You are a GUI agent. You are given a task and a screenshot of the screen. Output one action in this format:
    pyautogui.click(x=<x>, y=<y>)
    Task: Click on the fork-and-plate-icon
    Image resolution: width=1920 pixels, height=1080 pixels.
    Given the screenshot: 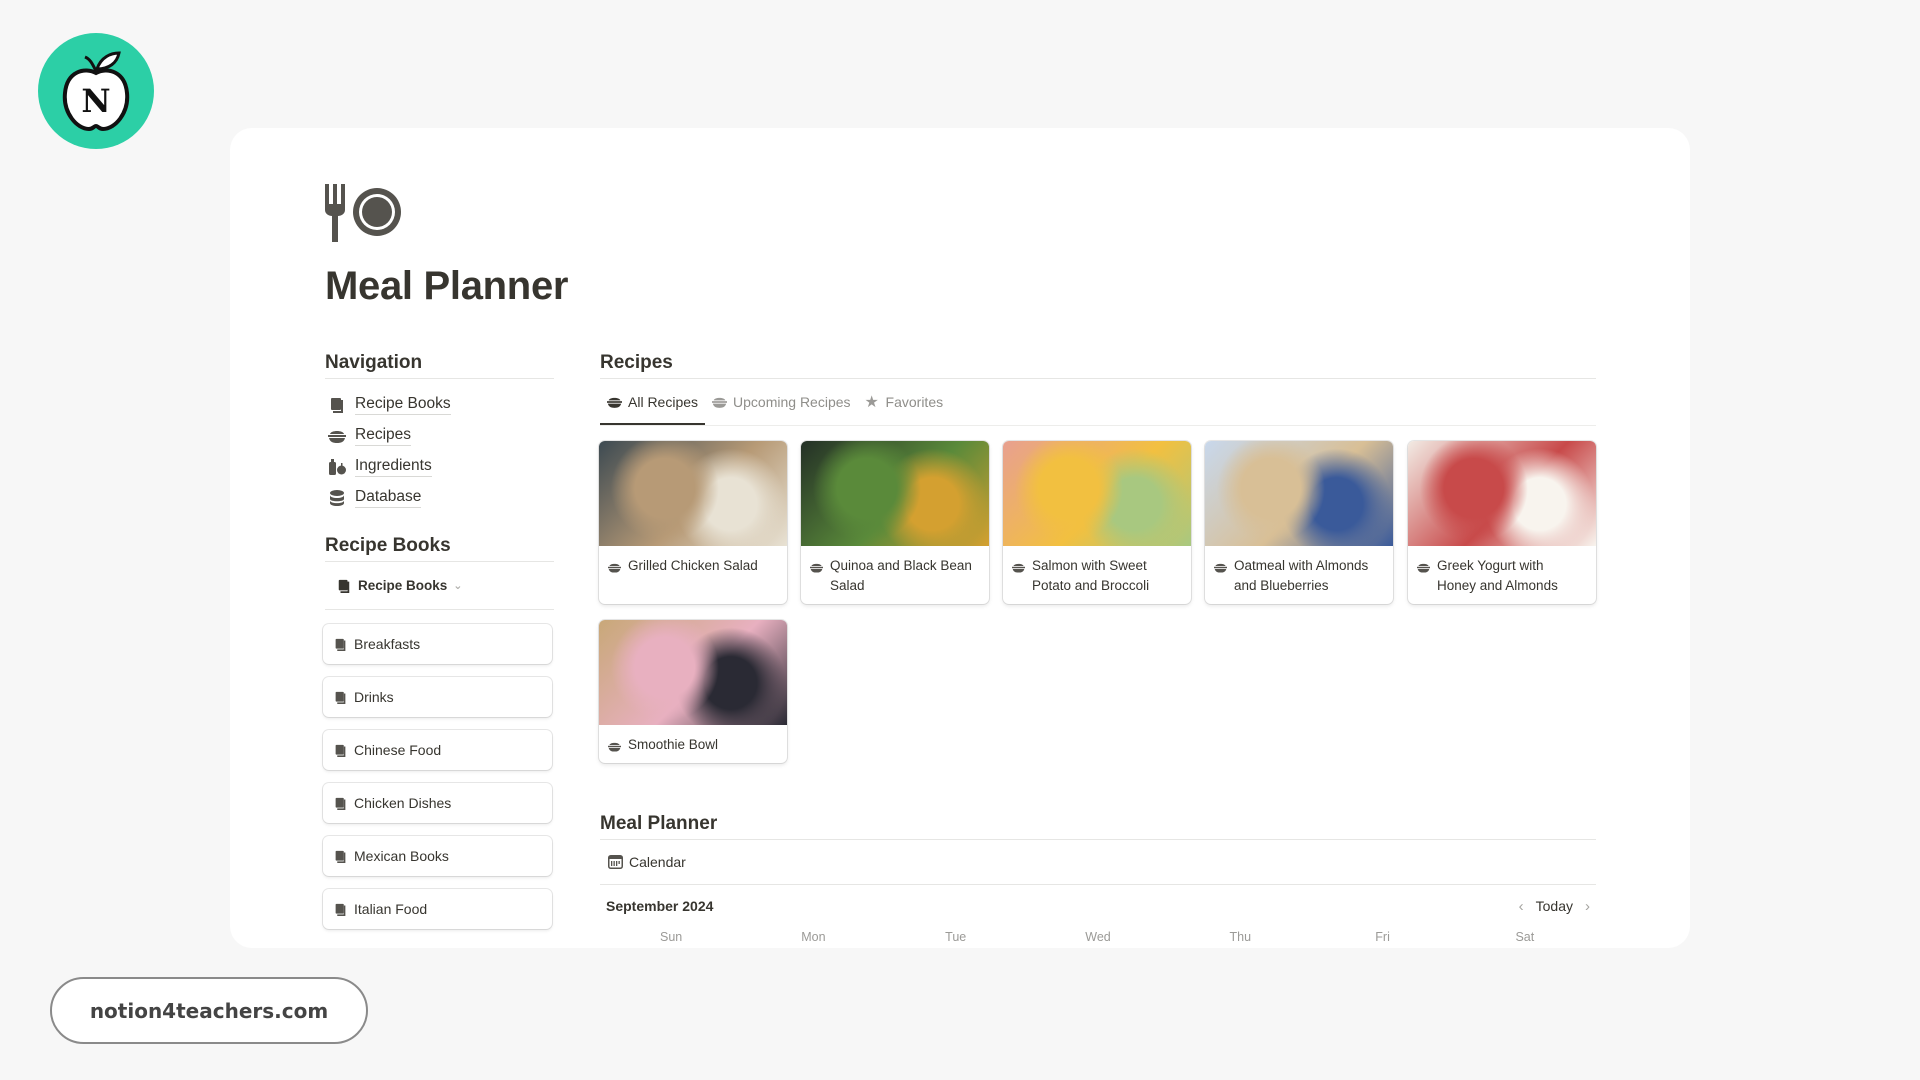 What is the action you would take?
    pyautogui.click(x=365, y=214)
    